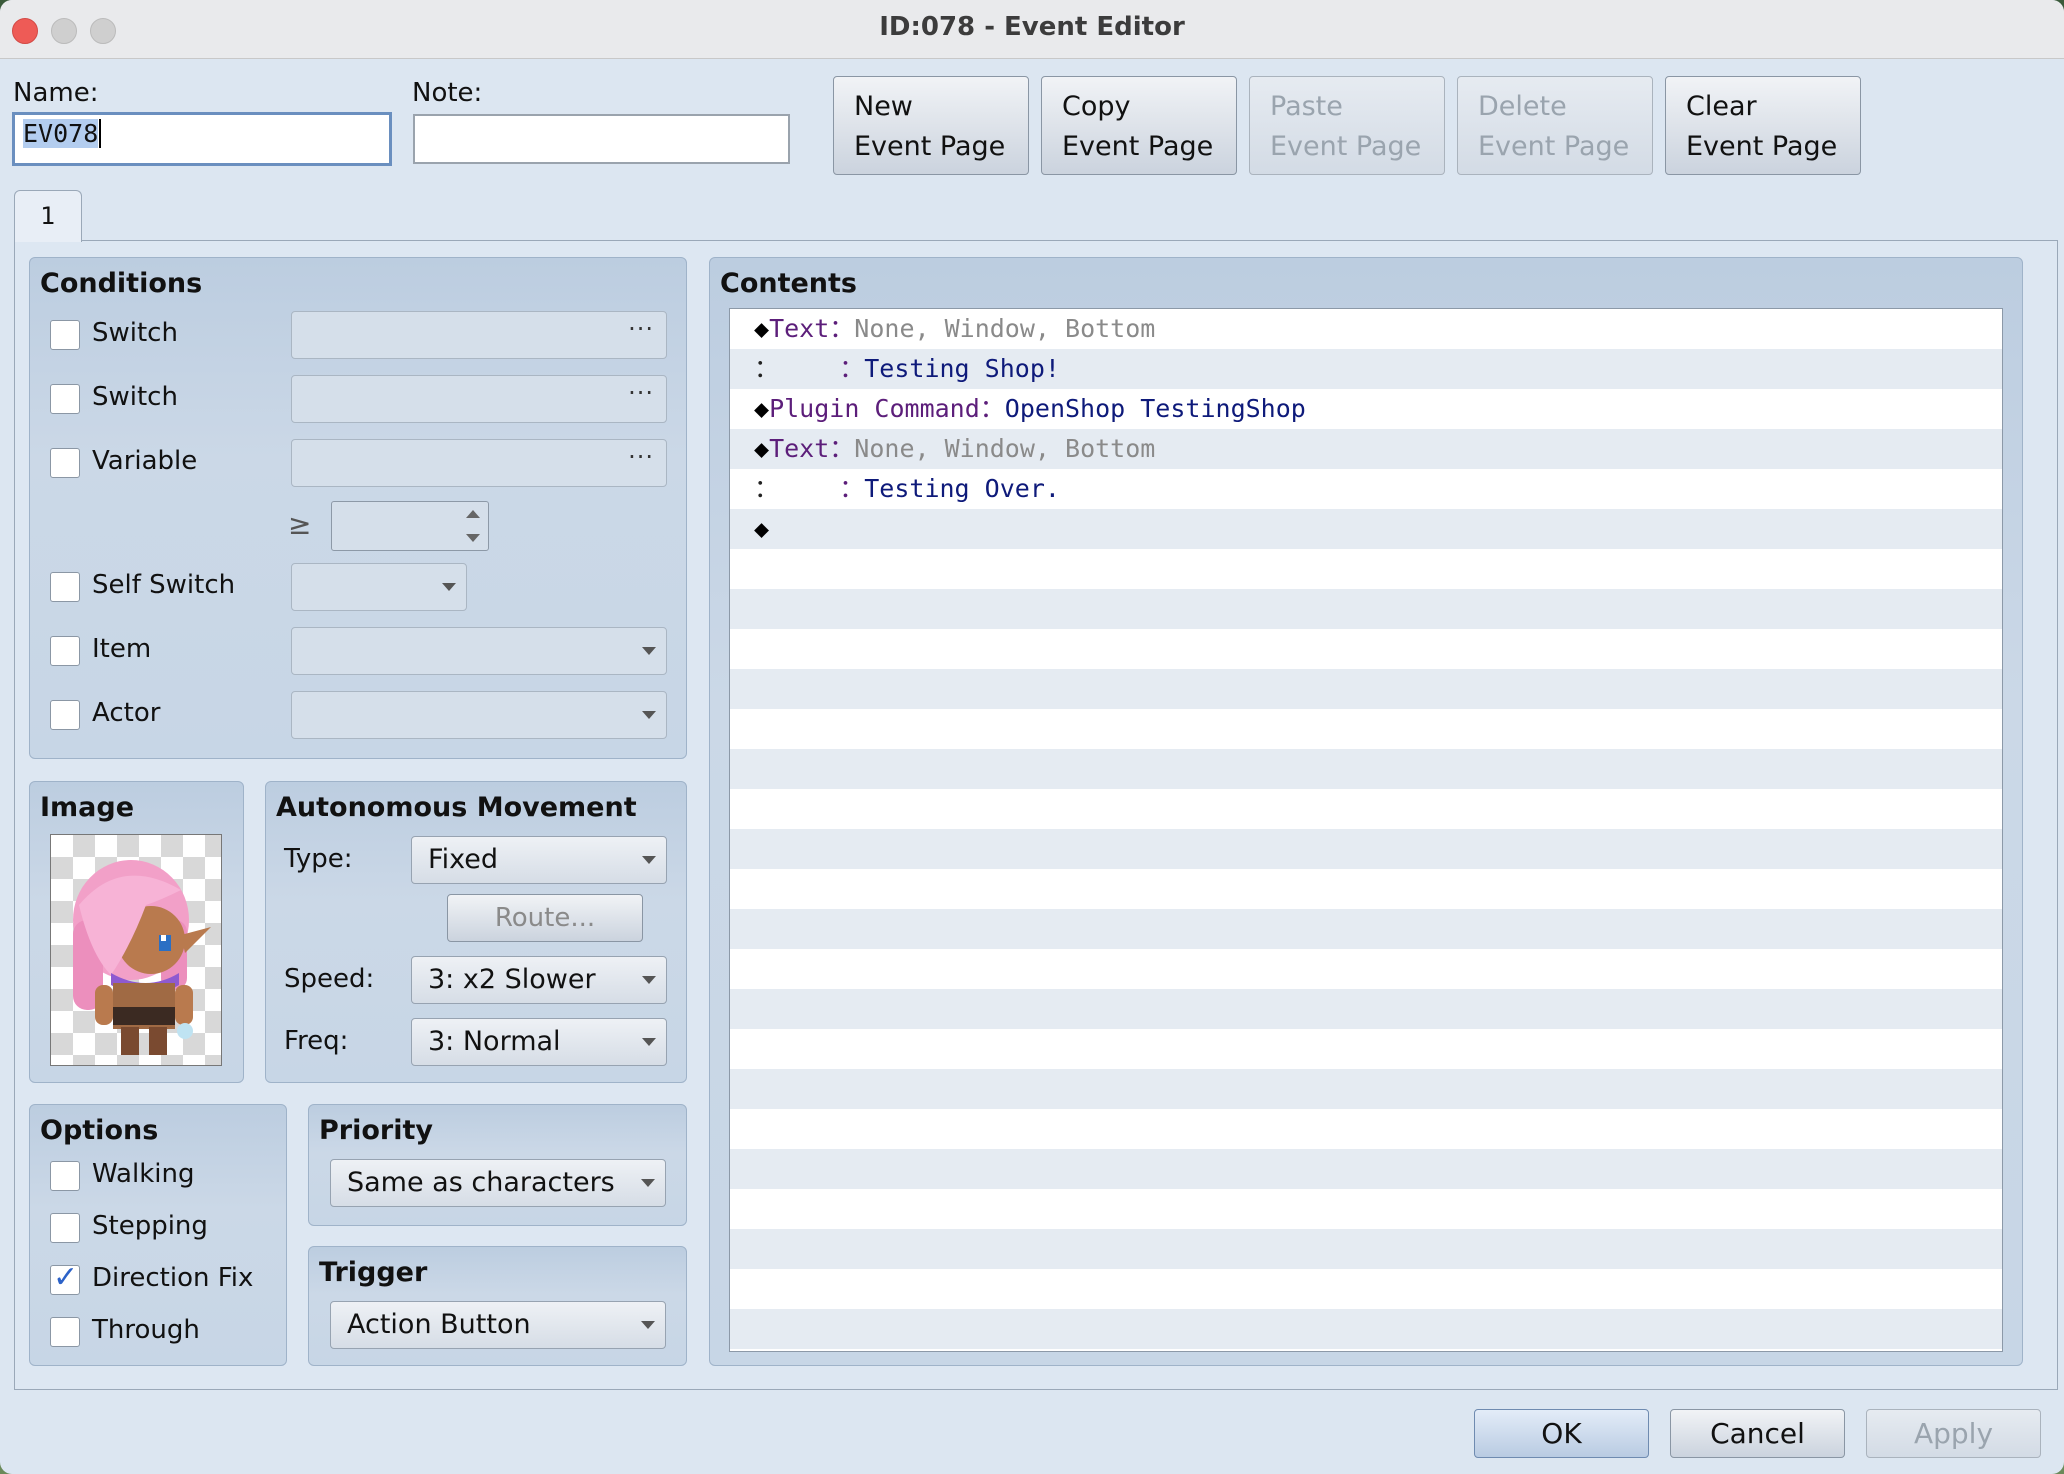  Describe the element at coordinates (329, 979) in the screenshot. I see `speed-label: Speed:` at that location.